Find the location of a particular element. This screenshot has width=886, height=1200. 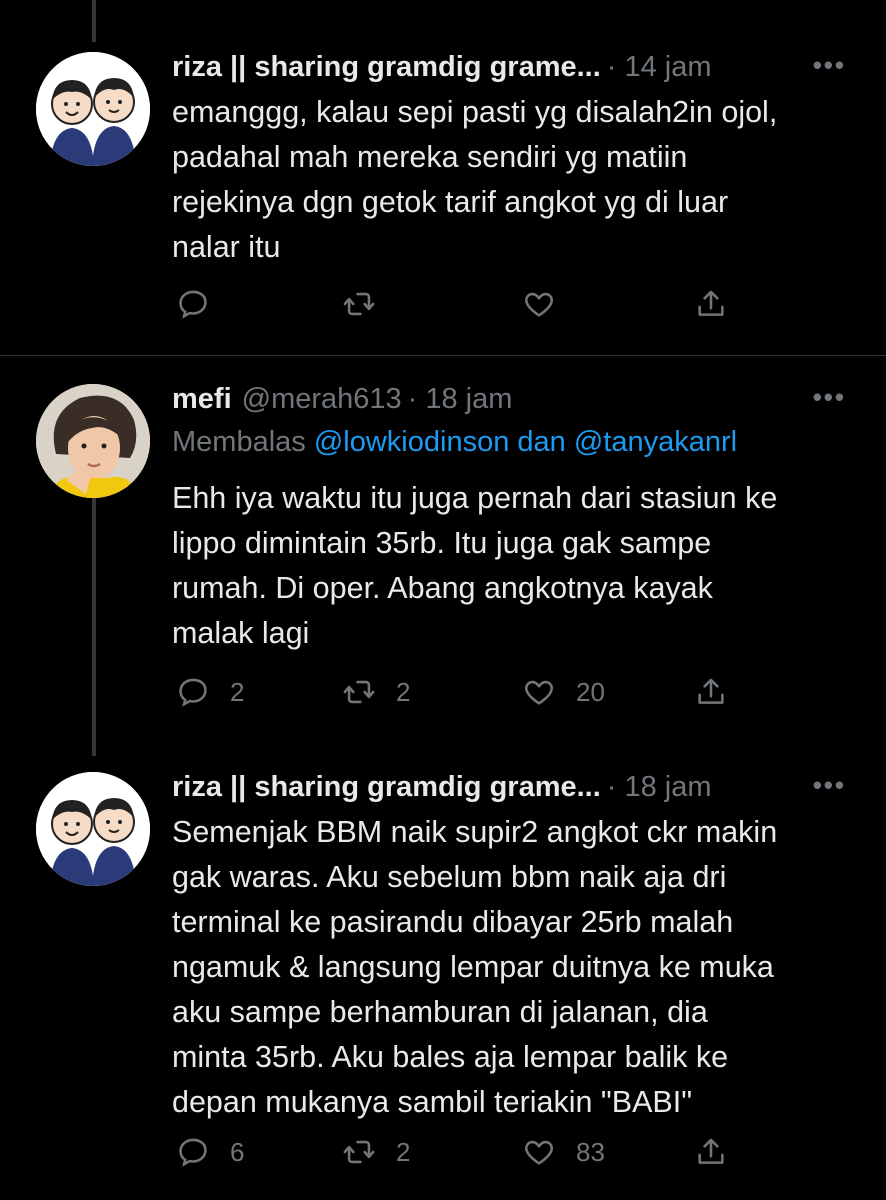

photo-avatar-icon is located at coordinates (93, 441).